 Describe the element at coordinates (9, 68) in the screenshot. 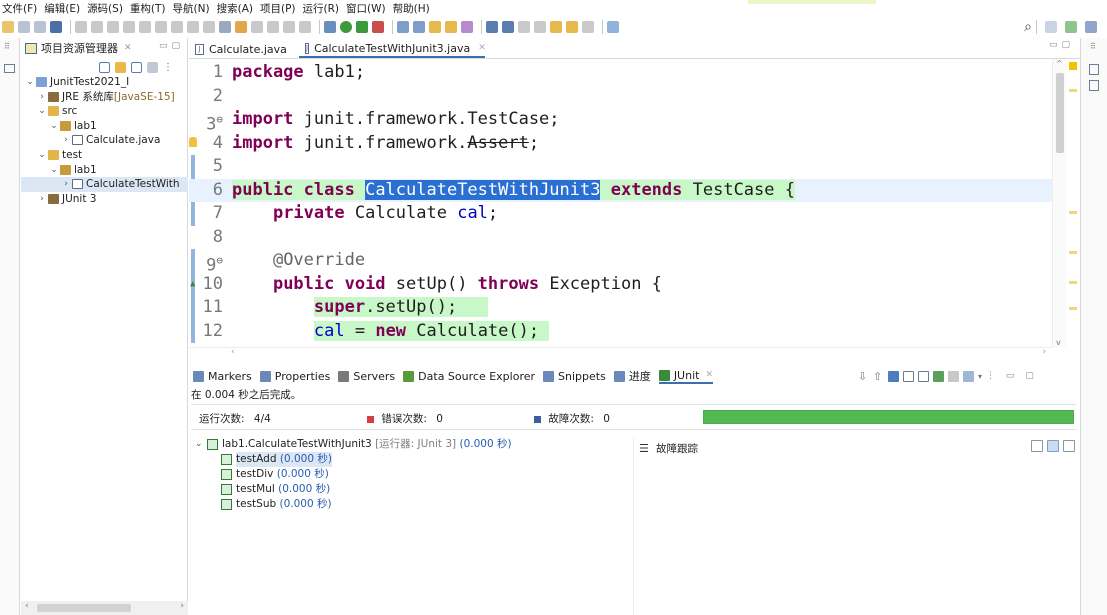

I see `outline-view-icon` at that location.